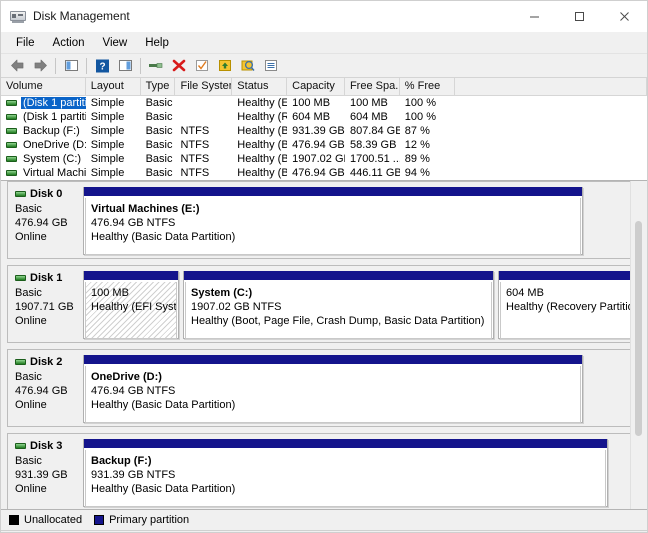 The height and width of the screenshot is (533, 648). I want to click on capacity-cell: 931.39 GB, so click(318, 131).